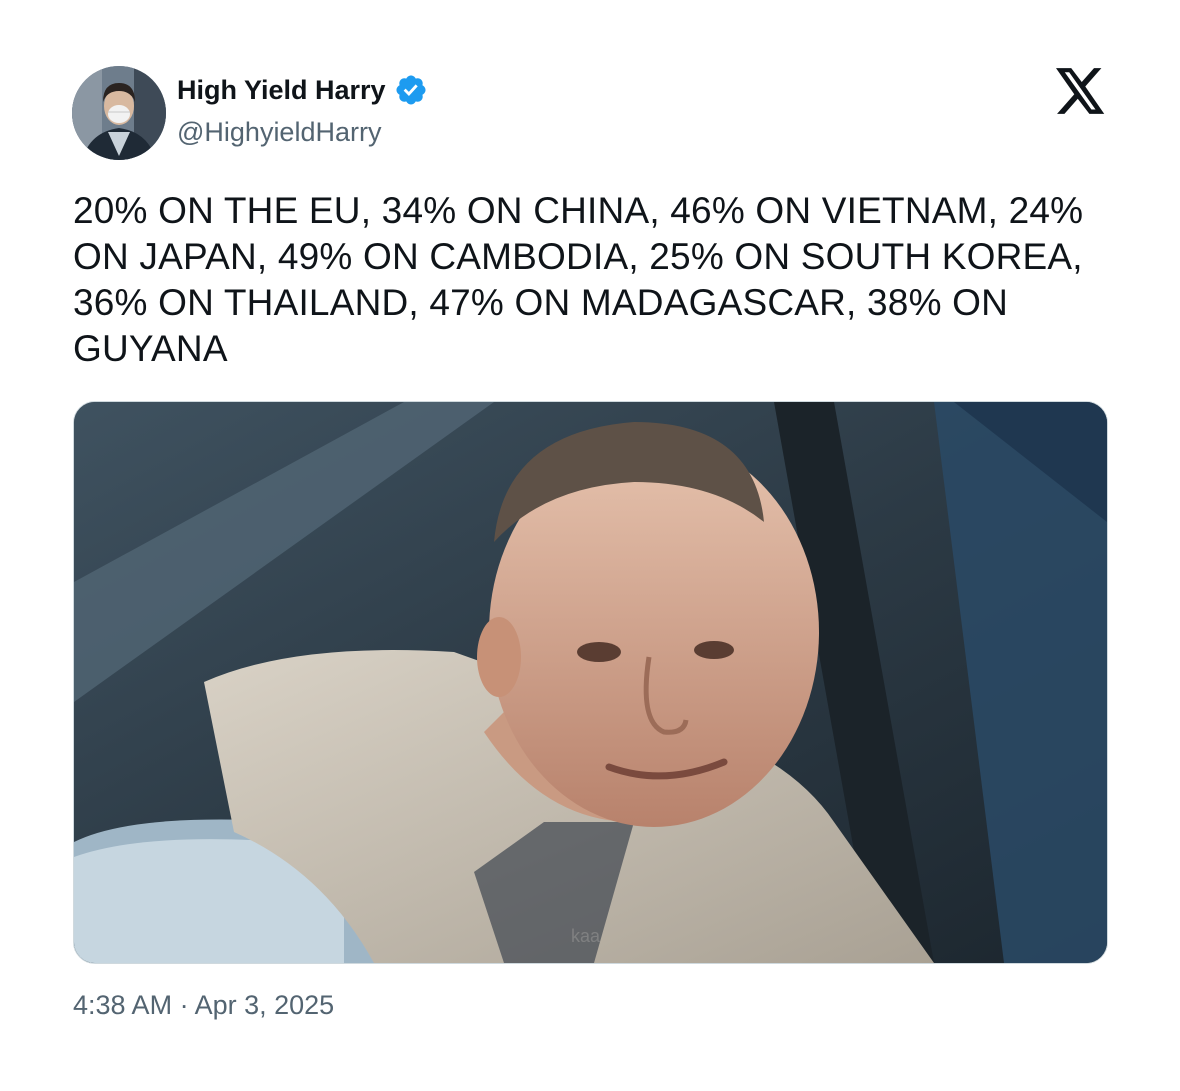  What do you see at coordinates (1081, 91) in the screenshot?
I see `x-logo-icon` at bounding box center [1081, 91].